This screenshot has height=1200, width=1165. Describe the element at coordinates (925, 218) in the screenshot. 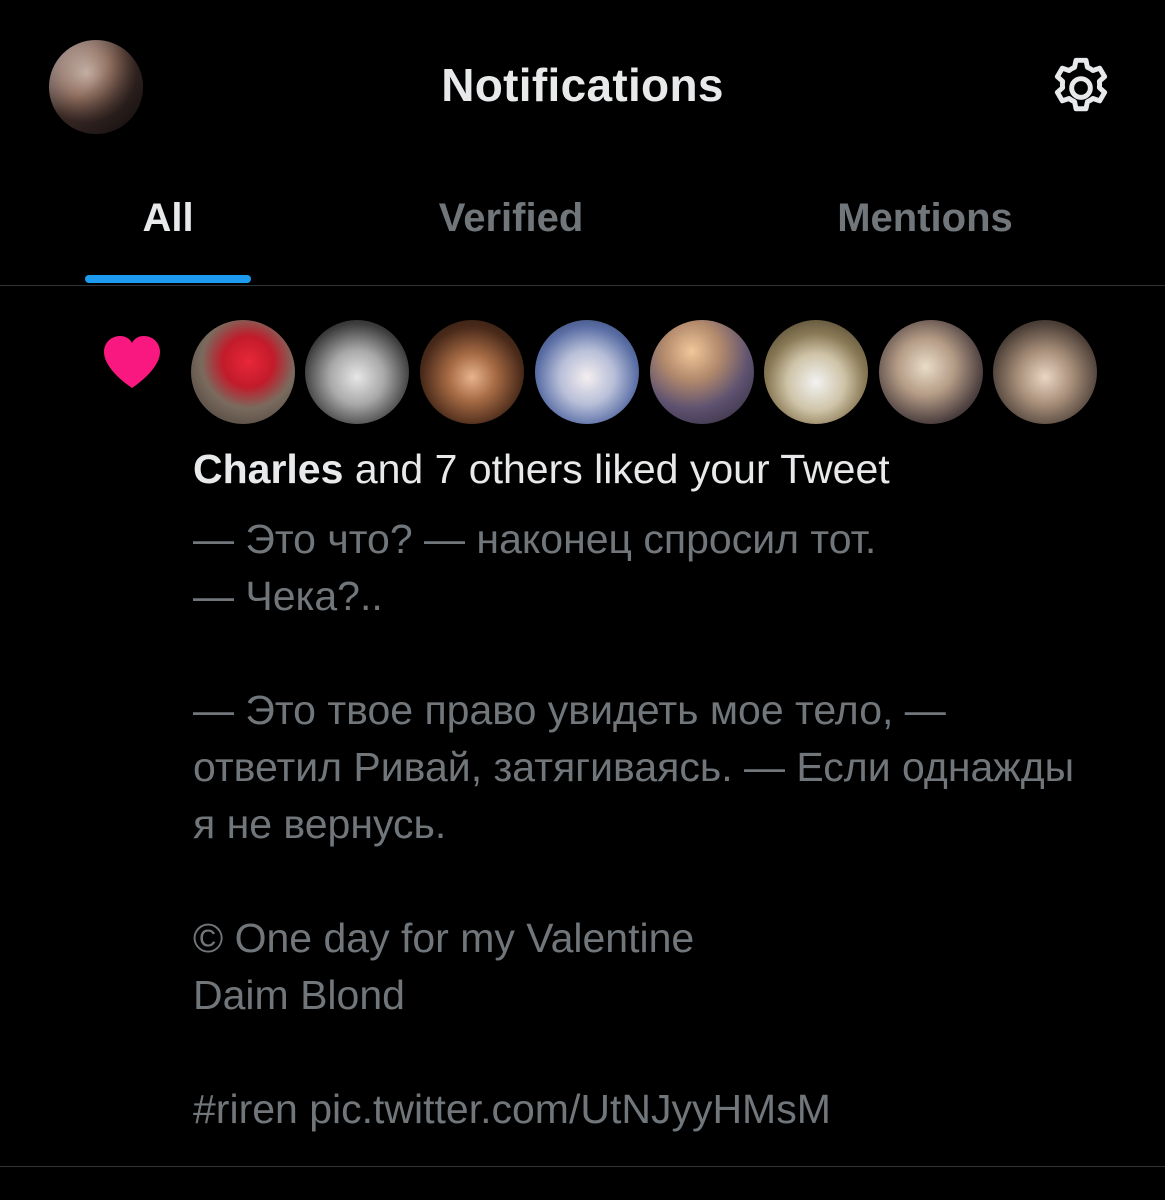

I see `tab-label: Mentions` at that location.